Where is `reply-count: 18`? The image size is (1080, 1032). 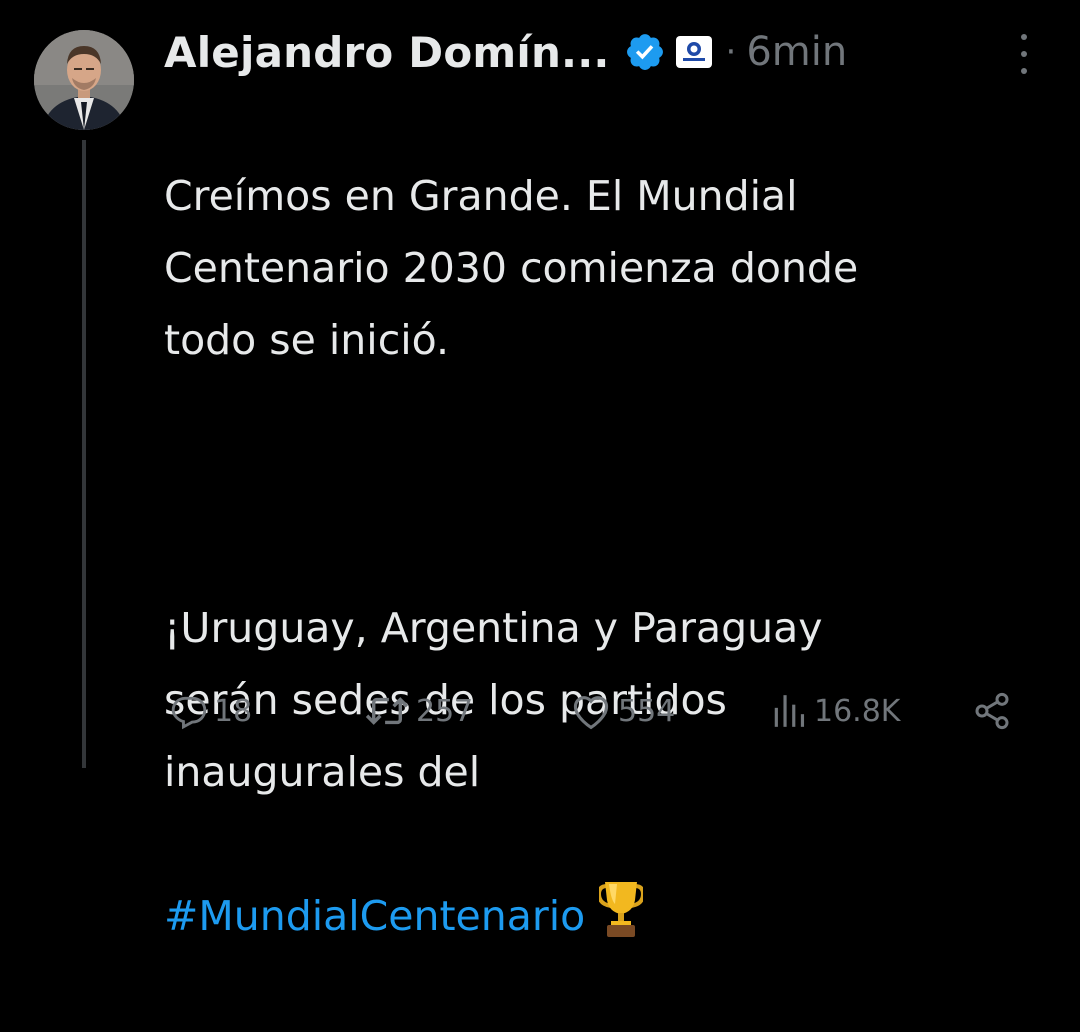
reply-count: 18 is located at coordinates (233, 711).